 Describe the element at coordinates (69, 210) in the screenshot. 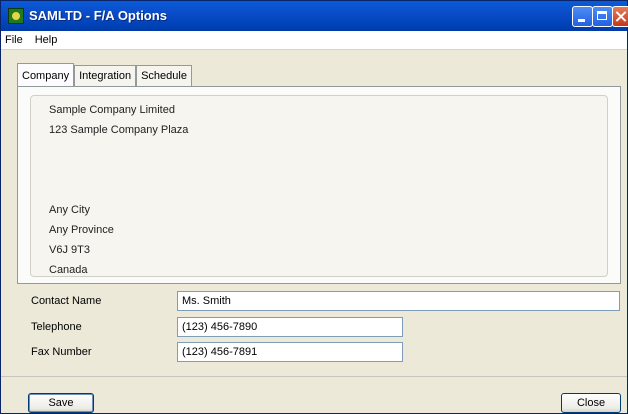

I see `address-city: Any City` at that location.